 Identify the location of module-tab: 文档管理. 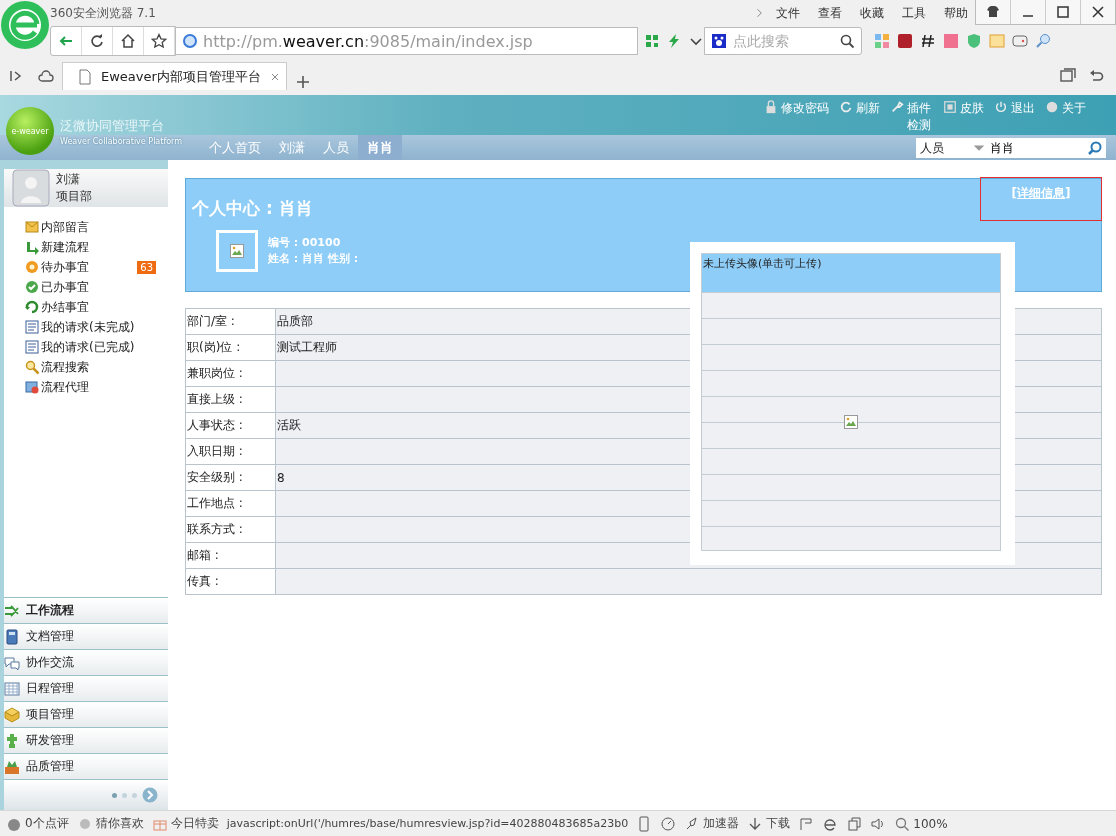
(86, 636).